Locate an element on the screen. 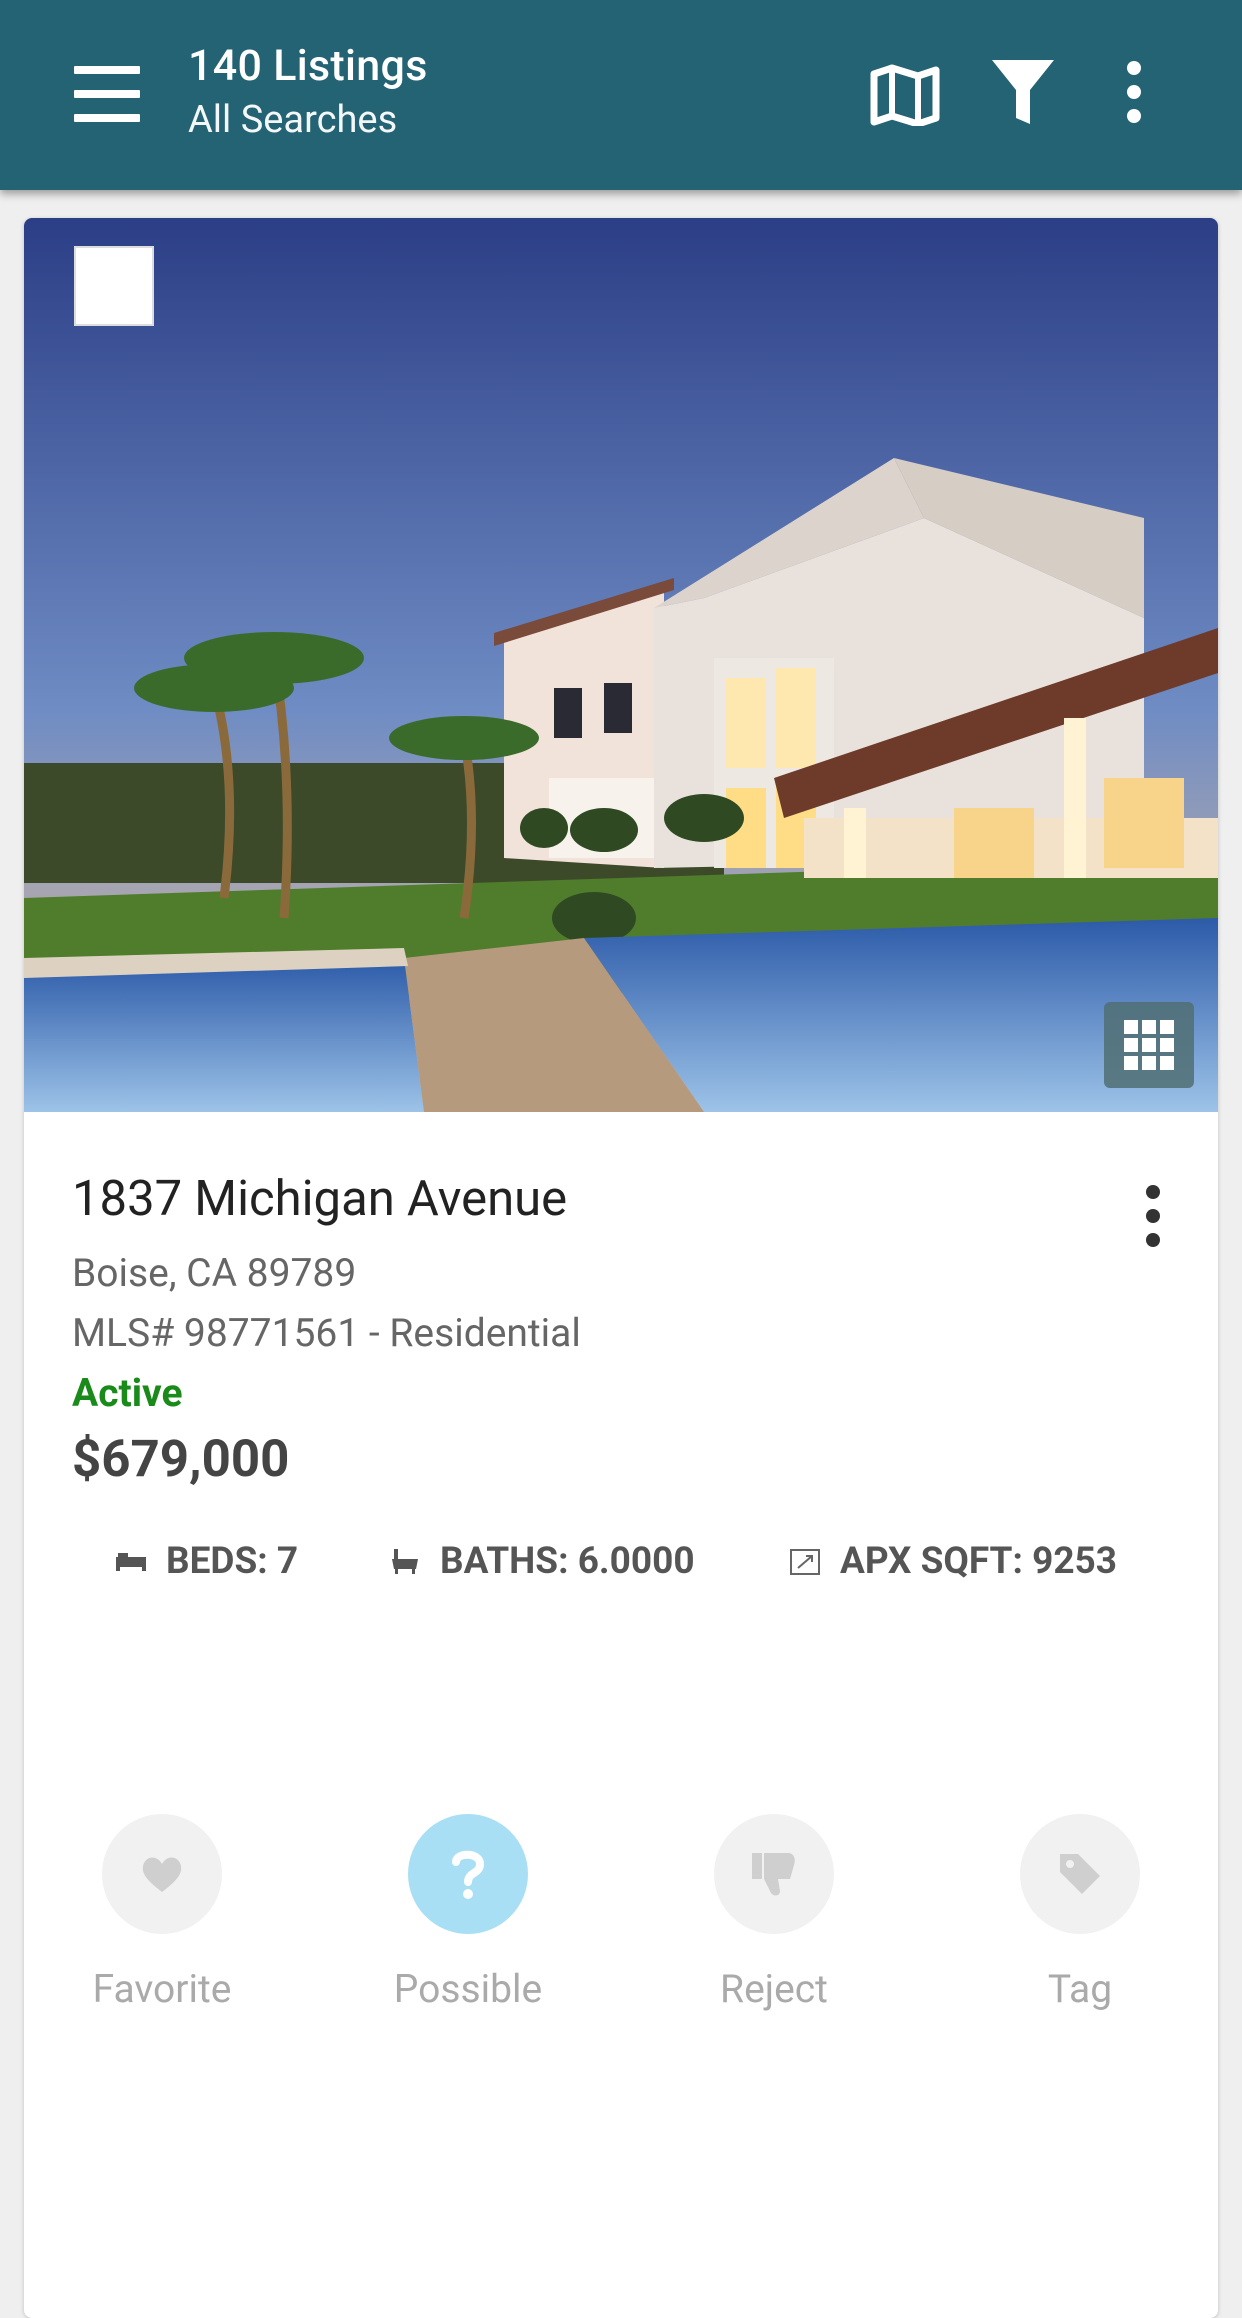 The image size is (1242, 2318). beds-spec: BEDS: 7 is located at coordinates (206, 1561).